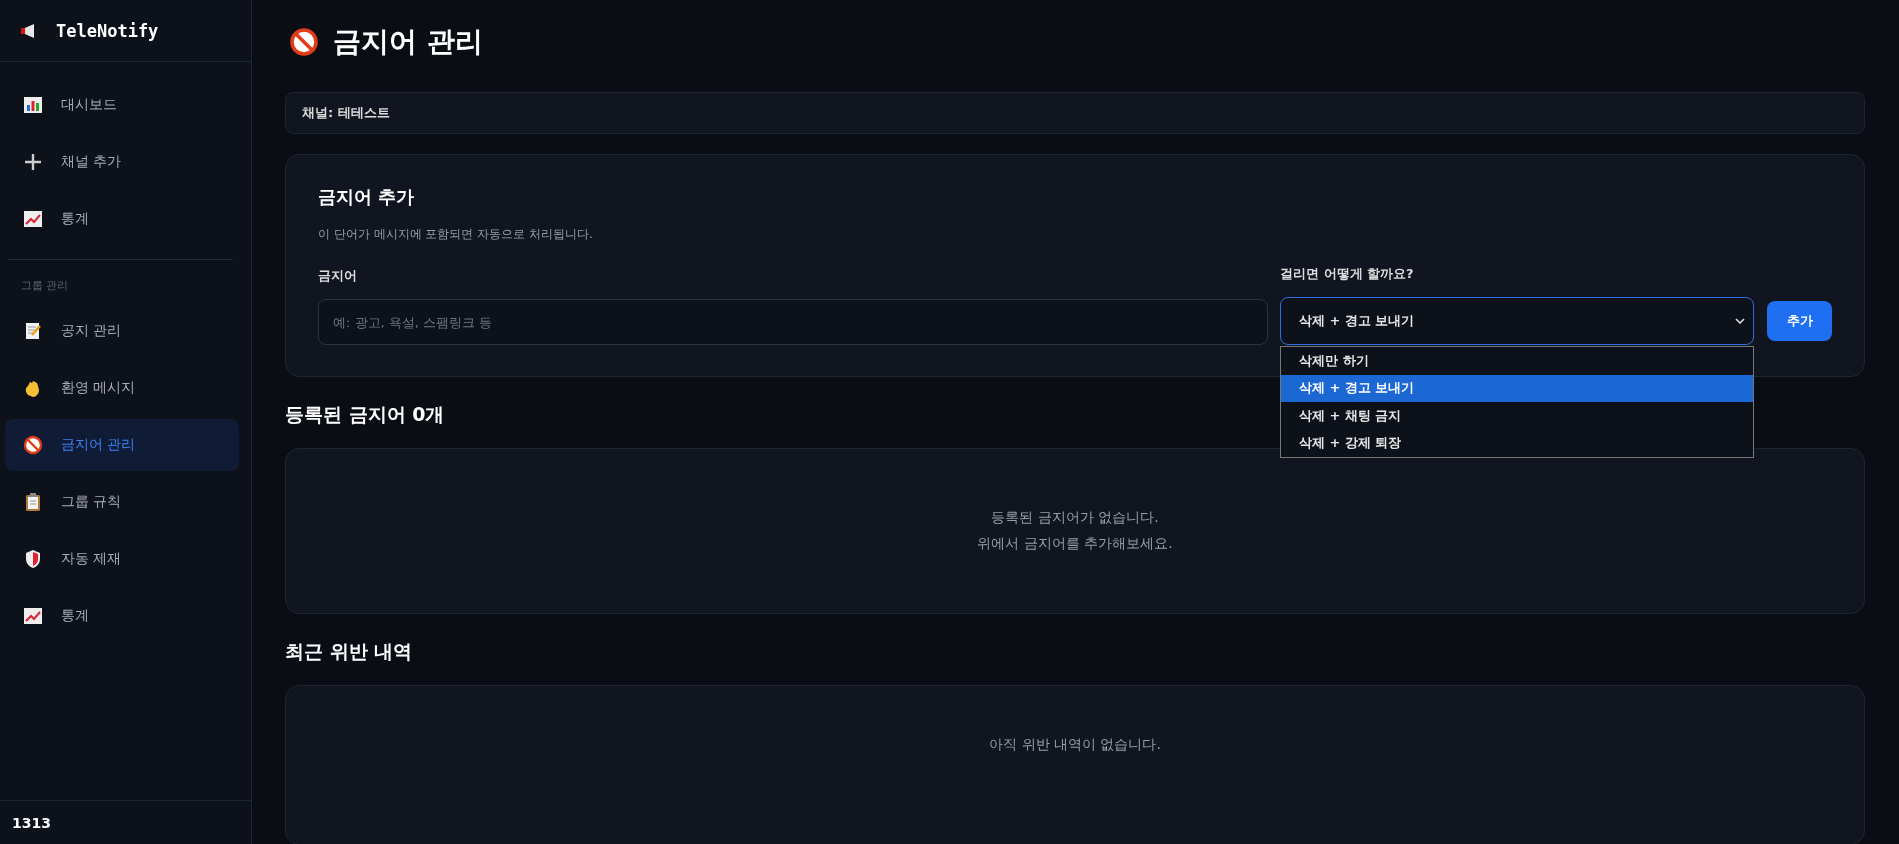  I want to click on brand-name: TeleNotify, so click(107, 30).